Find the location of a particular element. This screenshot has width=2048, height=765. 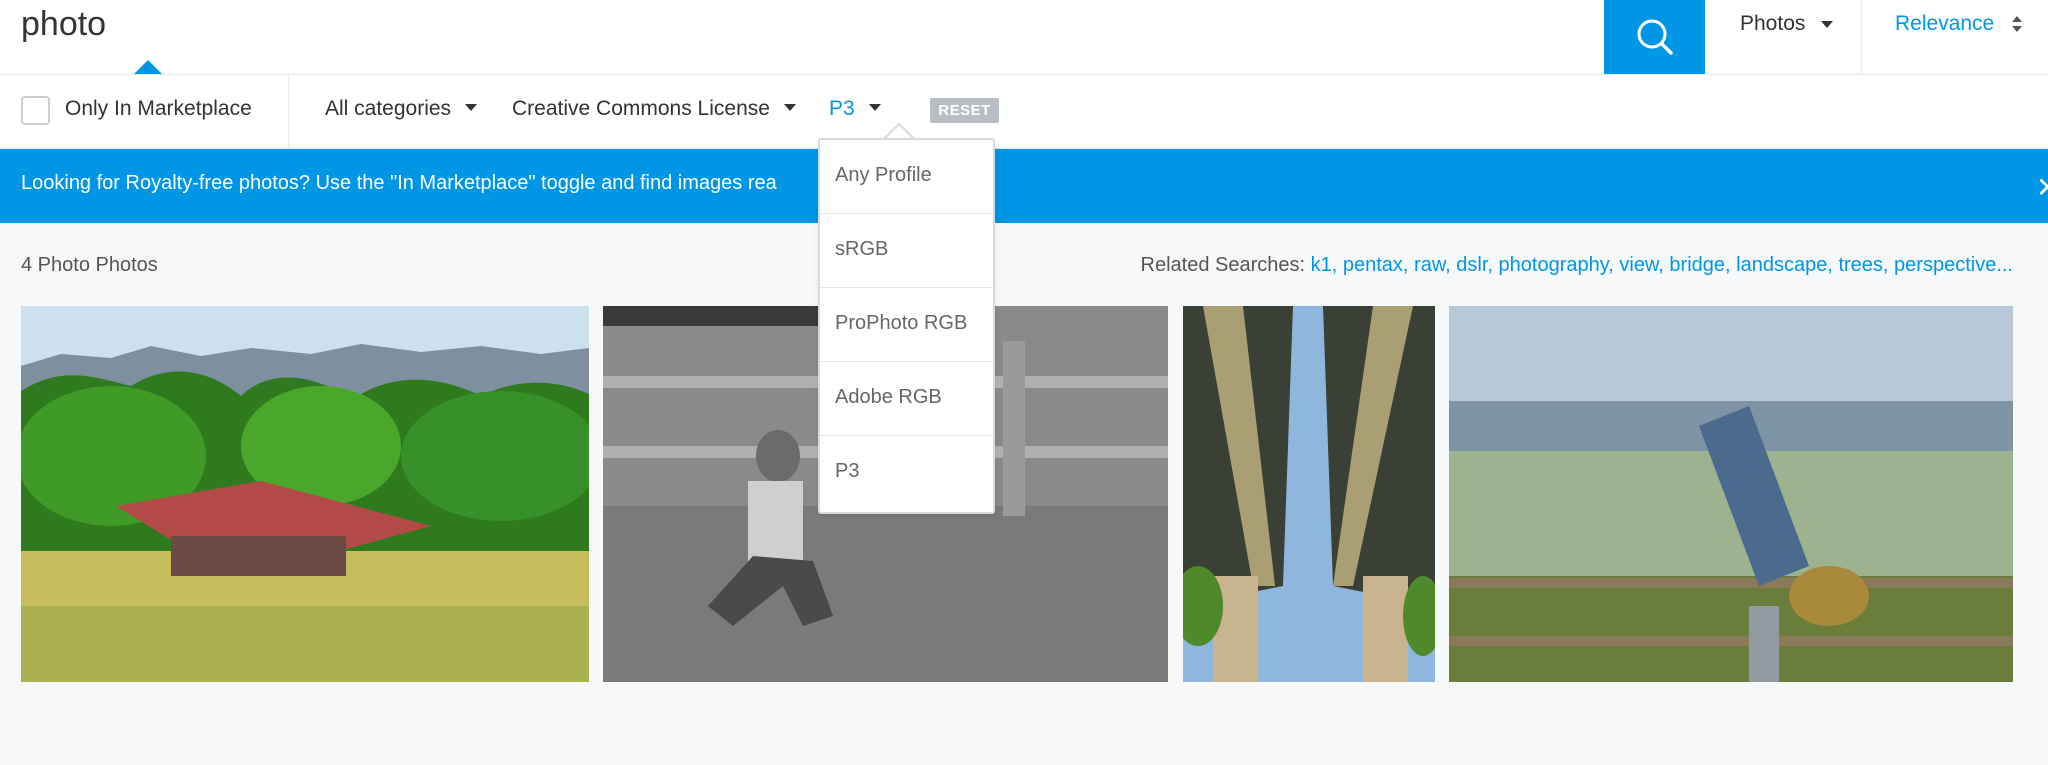

media-type-select: Photos is located at coordinates (1783, 37).